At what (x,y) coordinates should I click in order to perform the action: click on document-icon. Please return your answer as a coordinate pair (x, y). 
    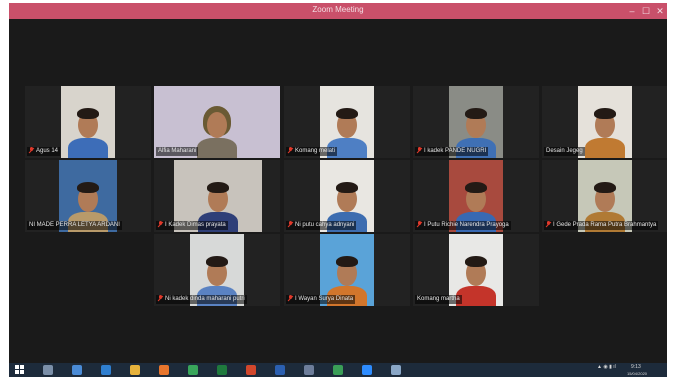
    Looking at the image, I should click on (309, 370).